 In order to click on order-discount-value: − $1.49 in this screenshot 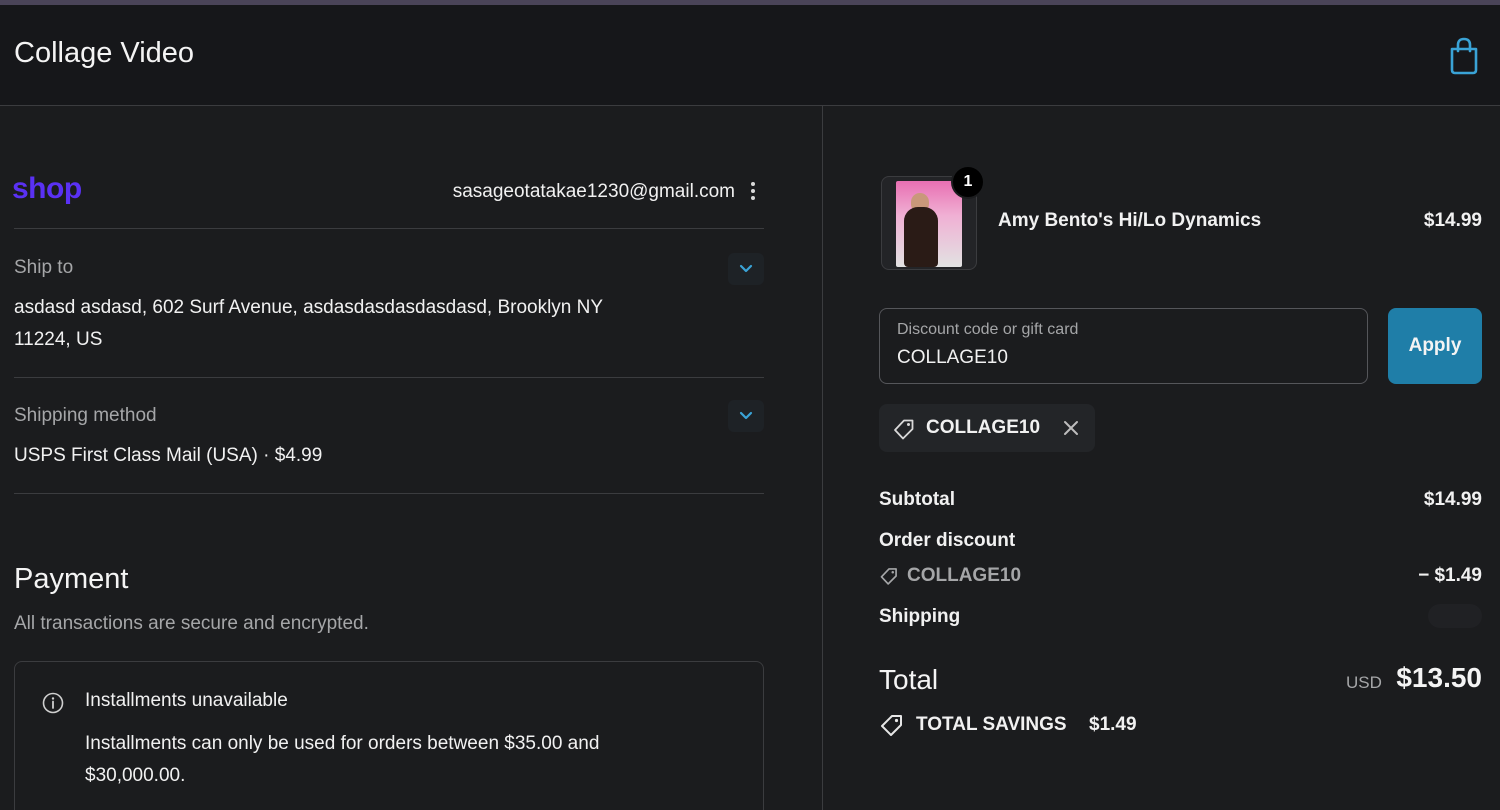, I will do `click(1450, 575)`.